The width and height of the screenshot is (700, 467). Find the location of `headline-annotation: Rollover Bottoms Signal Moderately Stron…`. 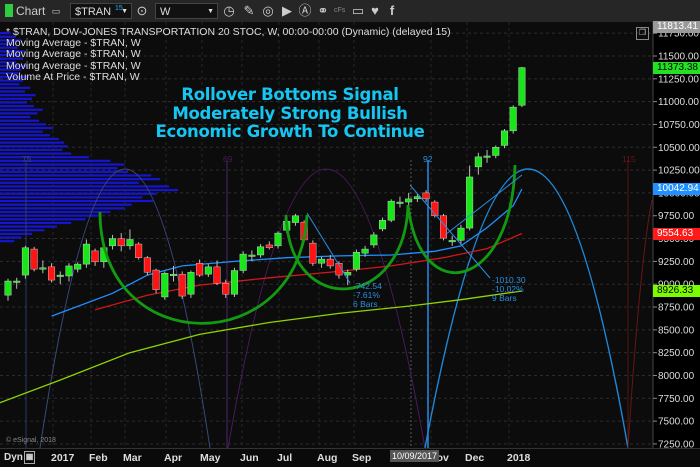

headline-annotation: Rollover Bottoms Signal Moderately Stron… is located at coordinates (290, 113).